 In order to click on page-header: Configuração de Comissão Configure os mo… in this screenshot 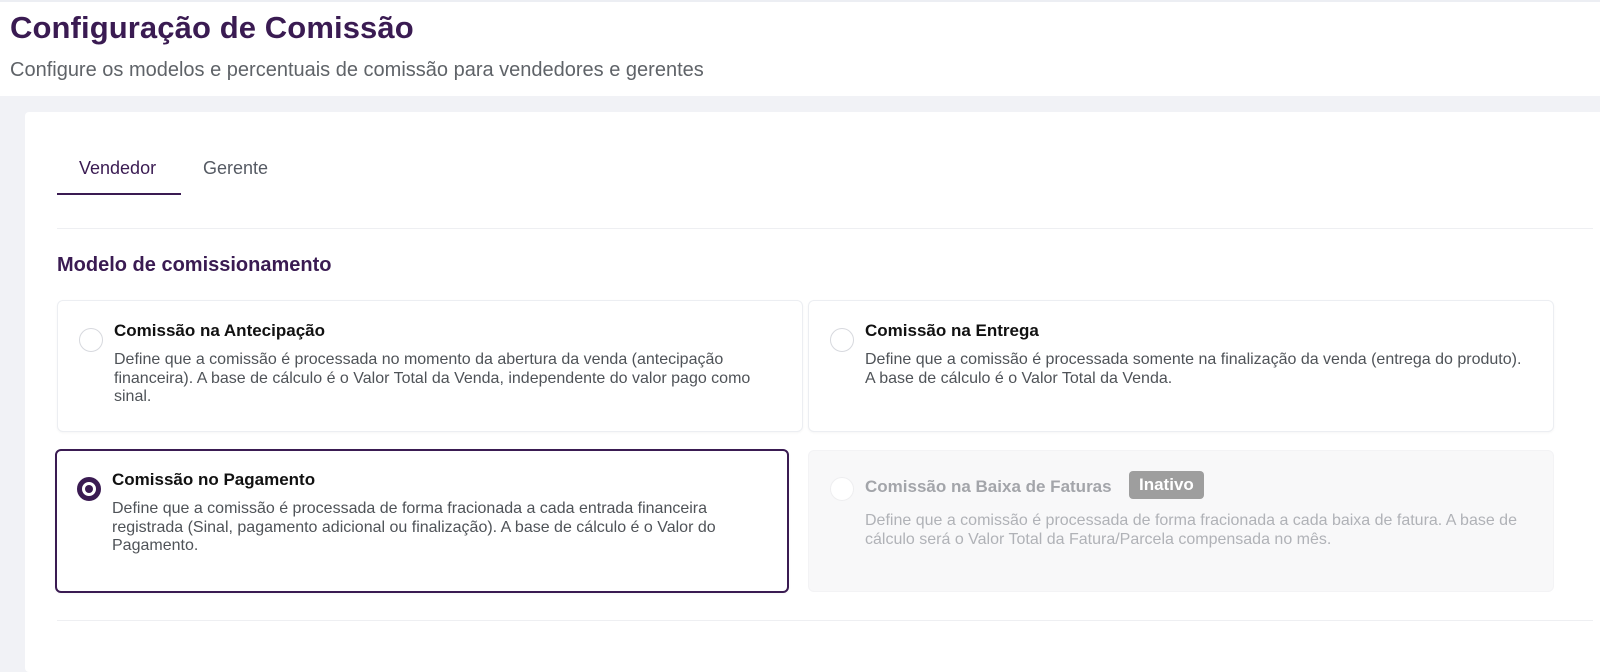, I will do `click(800, 48)`.